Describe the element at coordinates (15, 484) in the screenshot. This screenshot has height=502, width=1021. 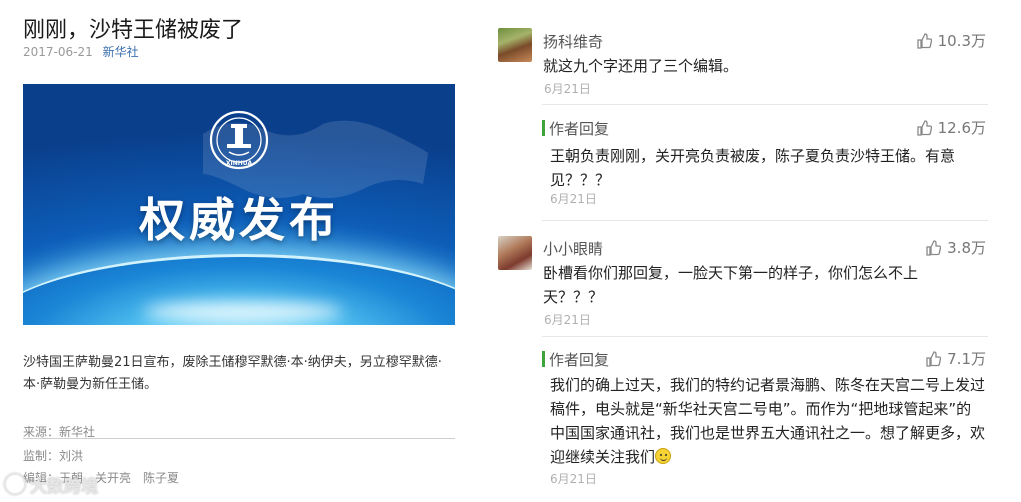
I see `watermark-logo-icon` at that location.